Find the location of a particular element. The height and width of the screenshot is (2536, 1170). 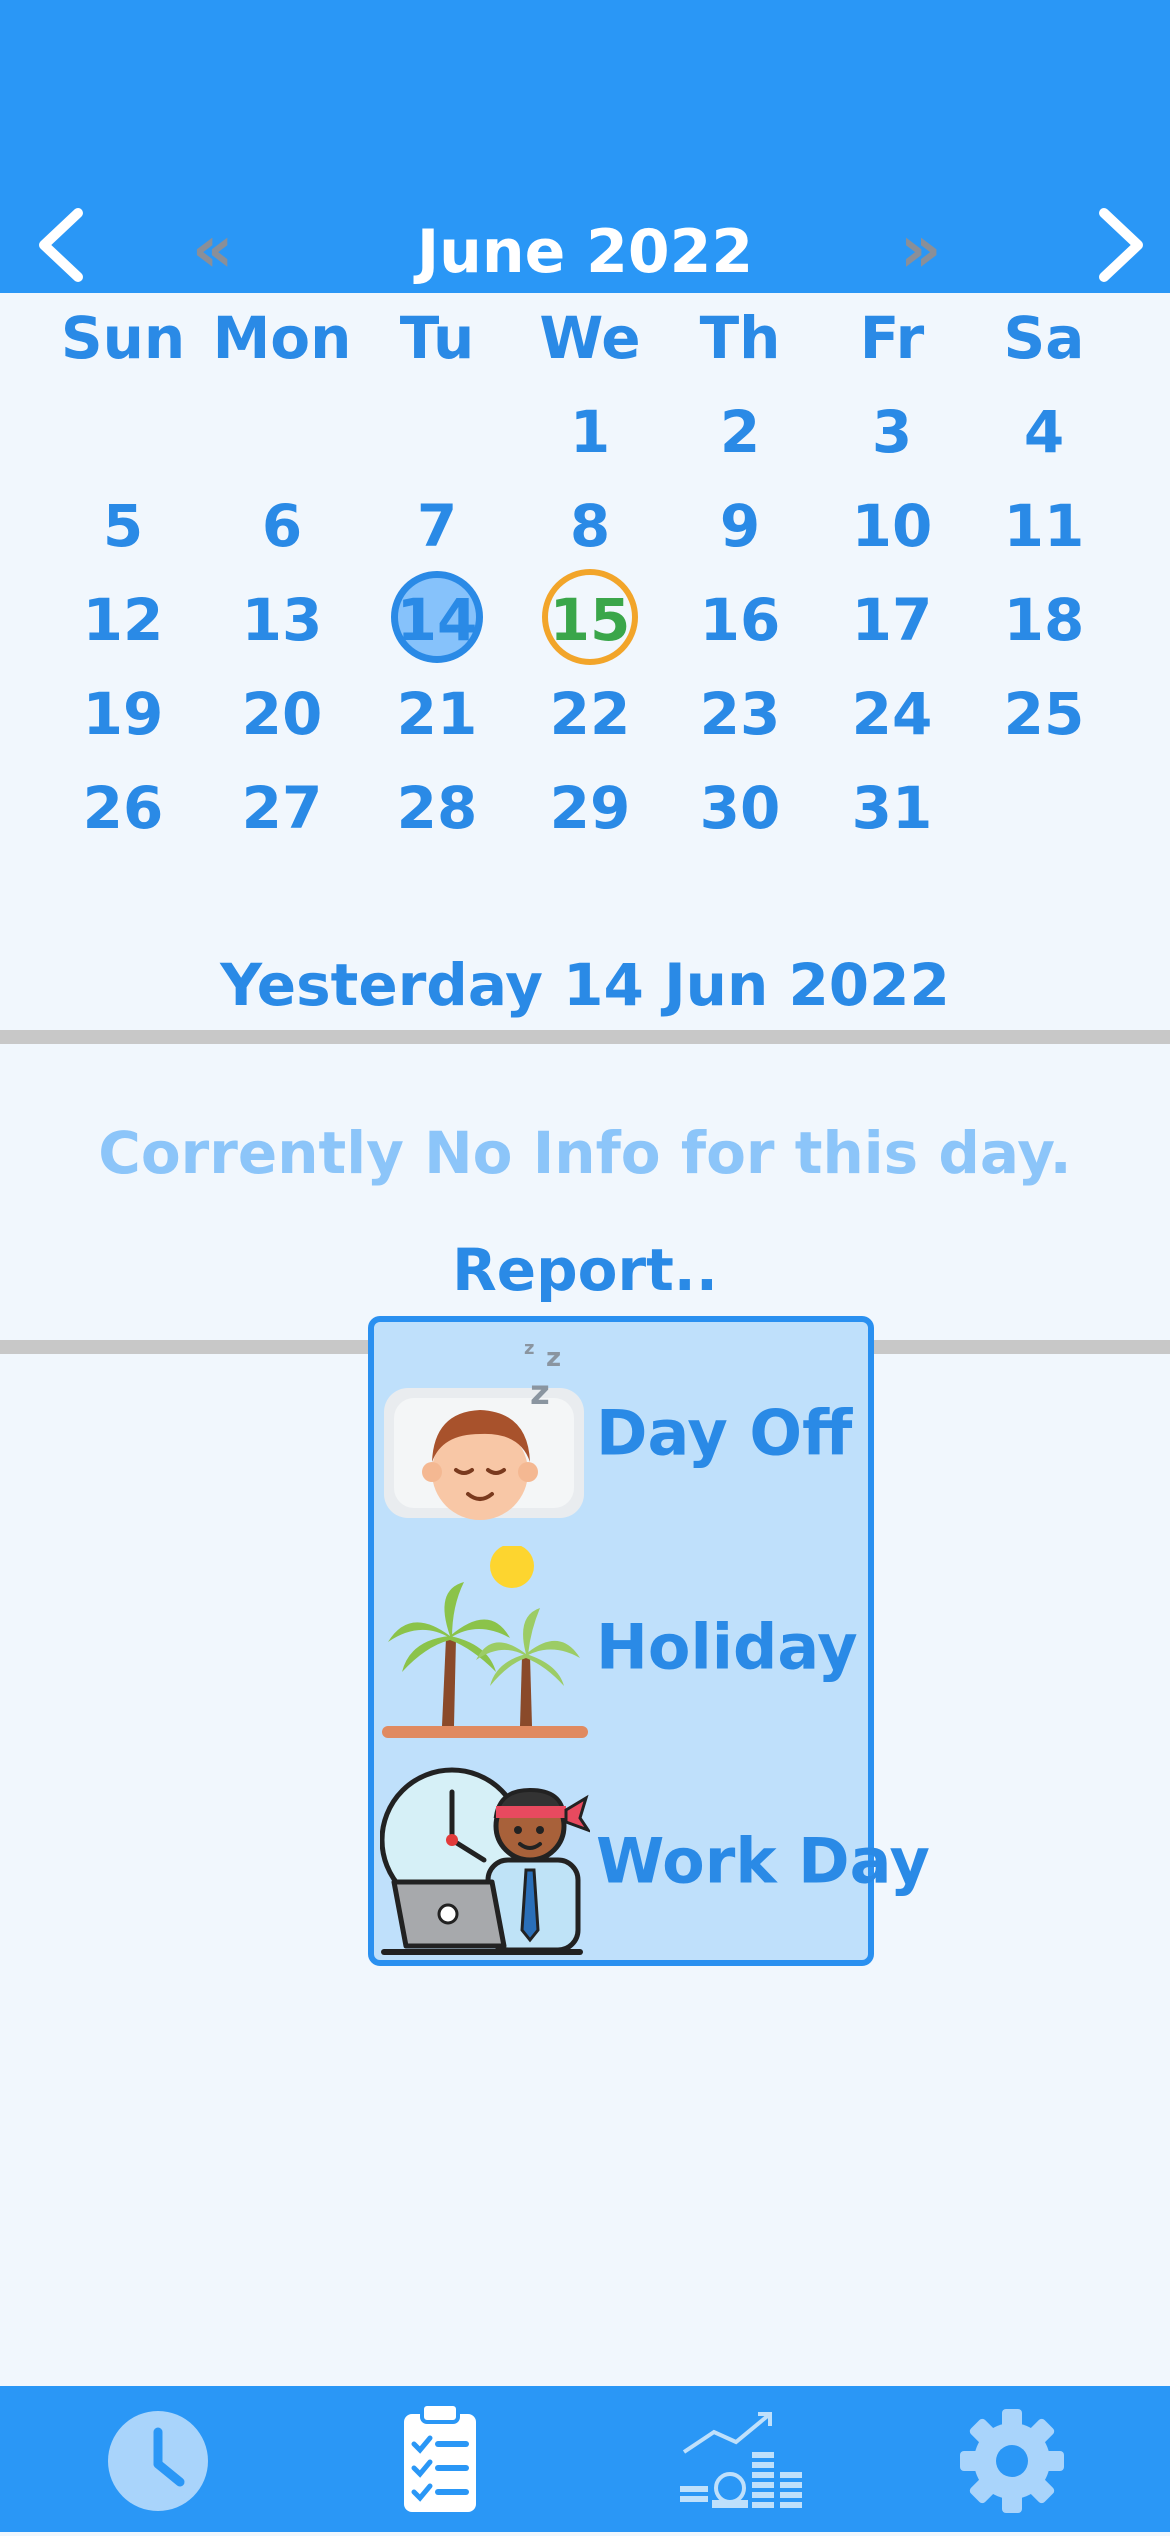

calendar-day: 6 is located at coordinates (282, 526).